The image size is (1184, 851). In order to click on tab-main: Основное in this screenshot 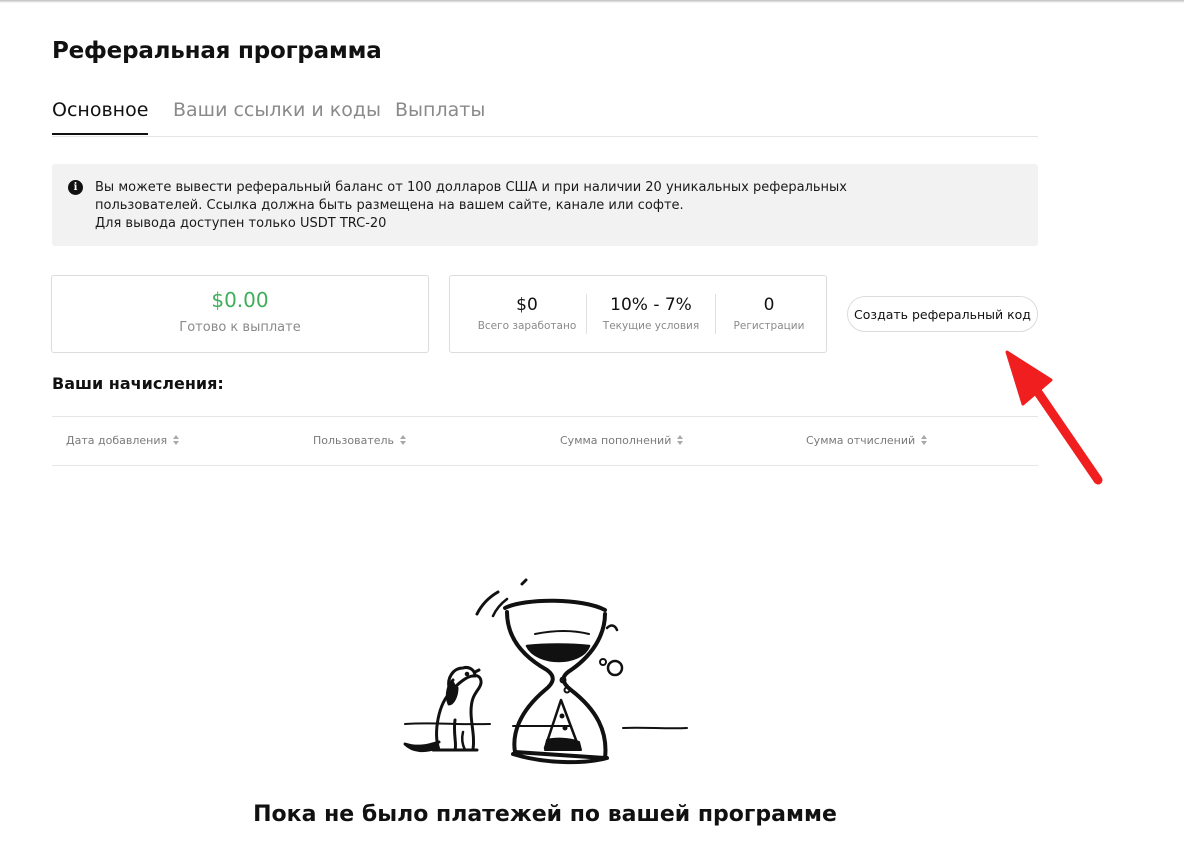, I will do `click(100, 115)`.